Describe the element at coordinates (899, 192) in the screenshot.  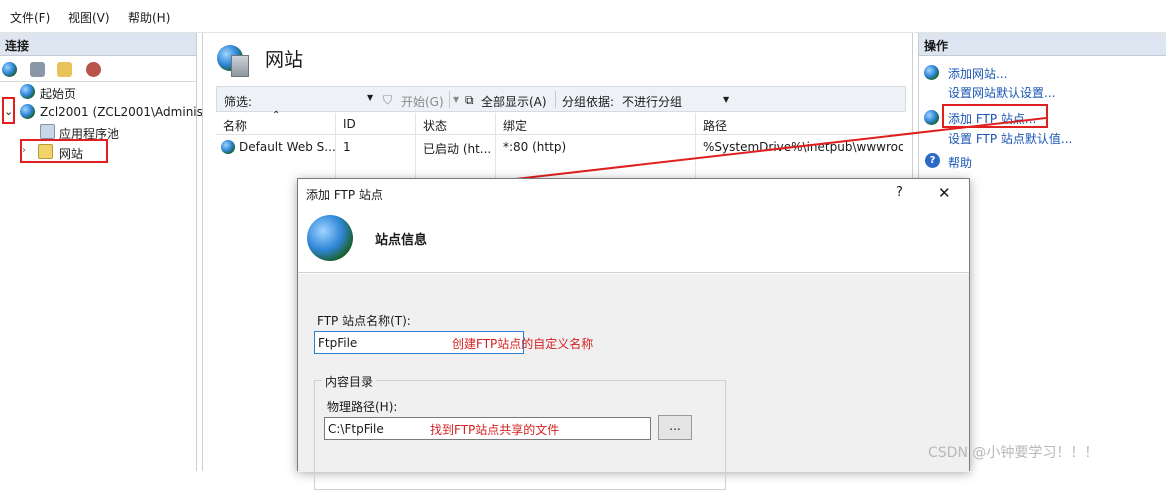
I see `dialog-help-button: ?` at that location.